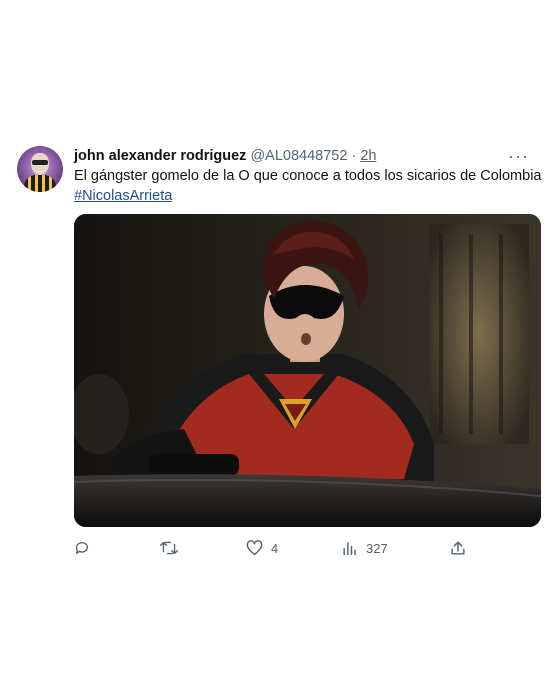 This screenshot has height=700, width=560. Describe the element at coordinates (518, 156) in the screenshot. I see `more-icon: ···` at that location.